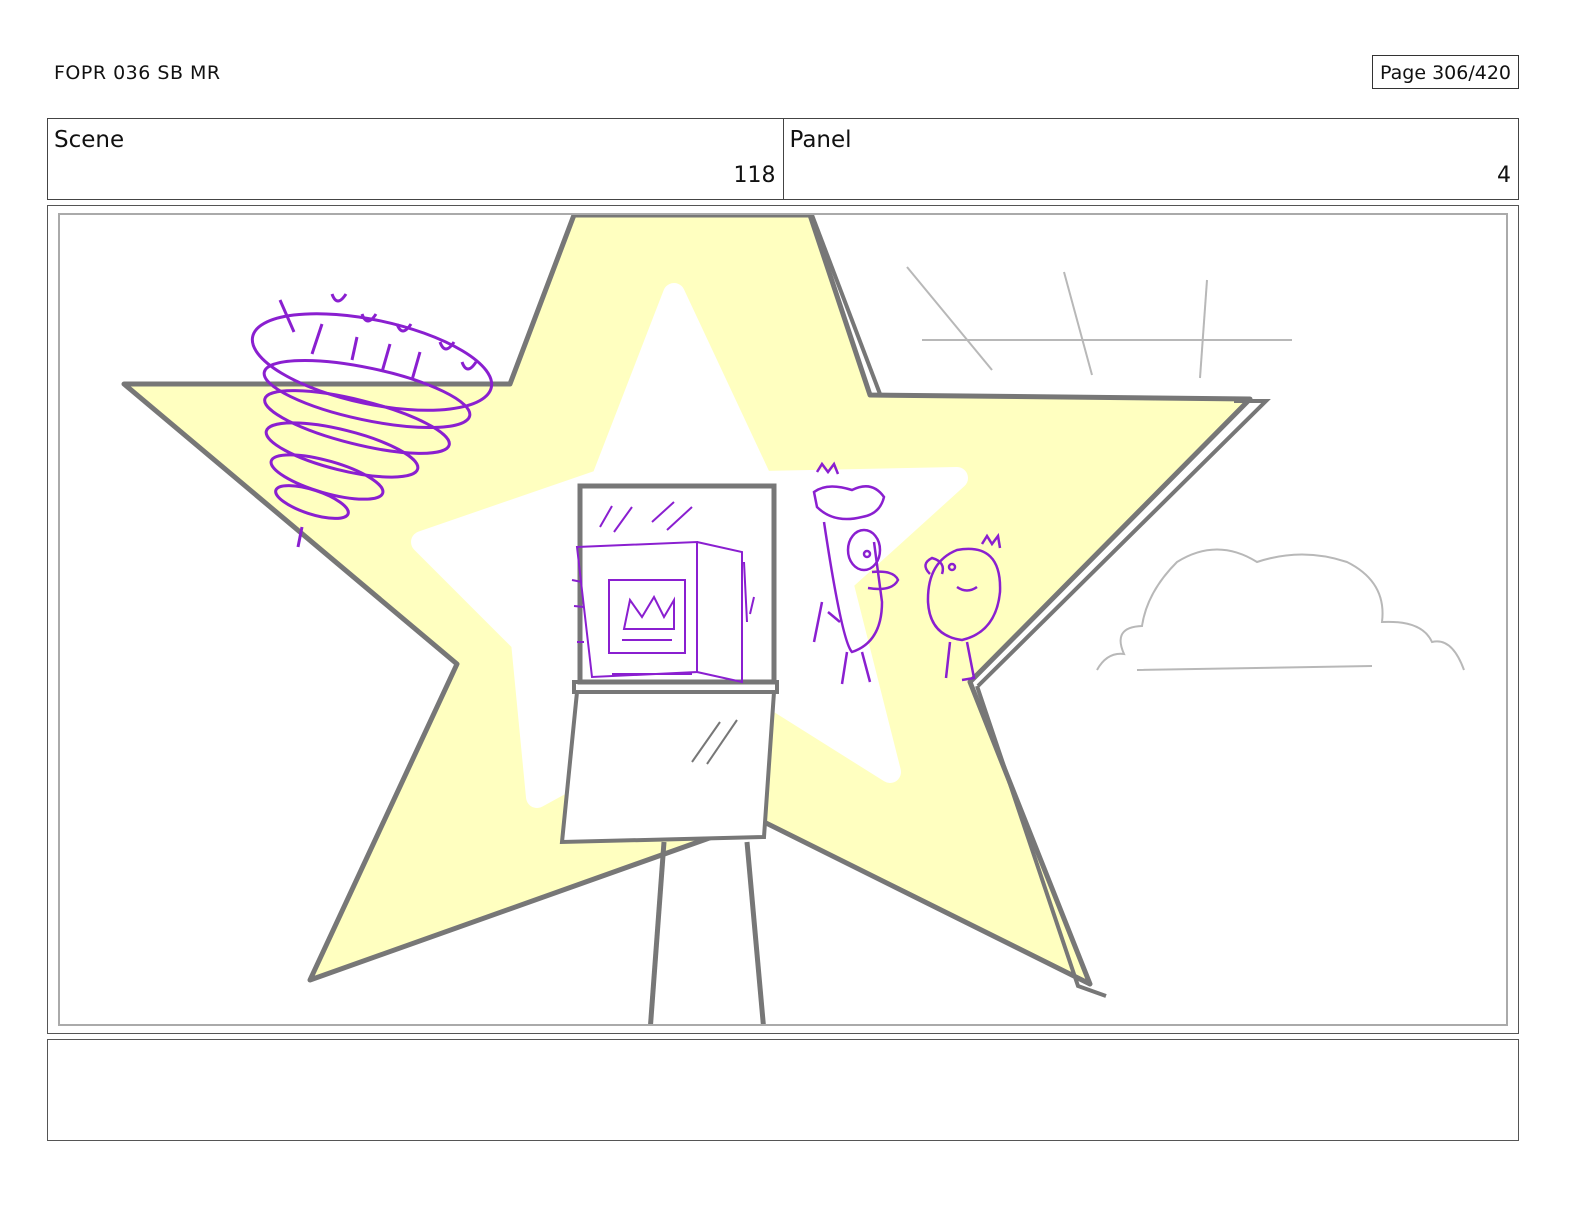 The height and width of the screenshot is (1224, 1584). Describe the element at coordinates (669, 762) in the screenshot. I see `pedestal` at that location.